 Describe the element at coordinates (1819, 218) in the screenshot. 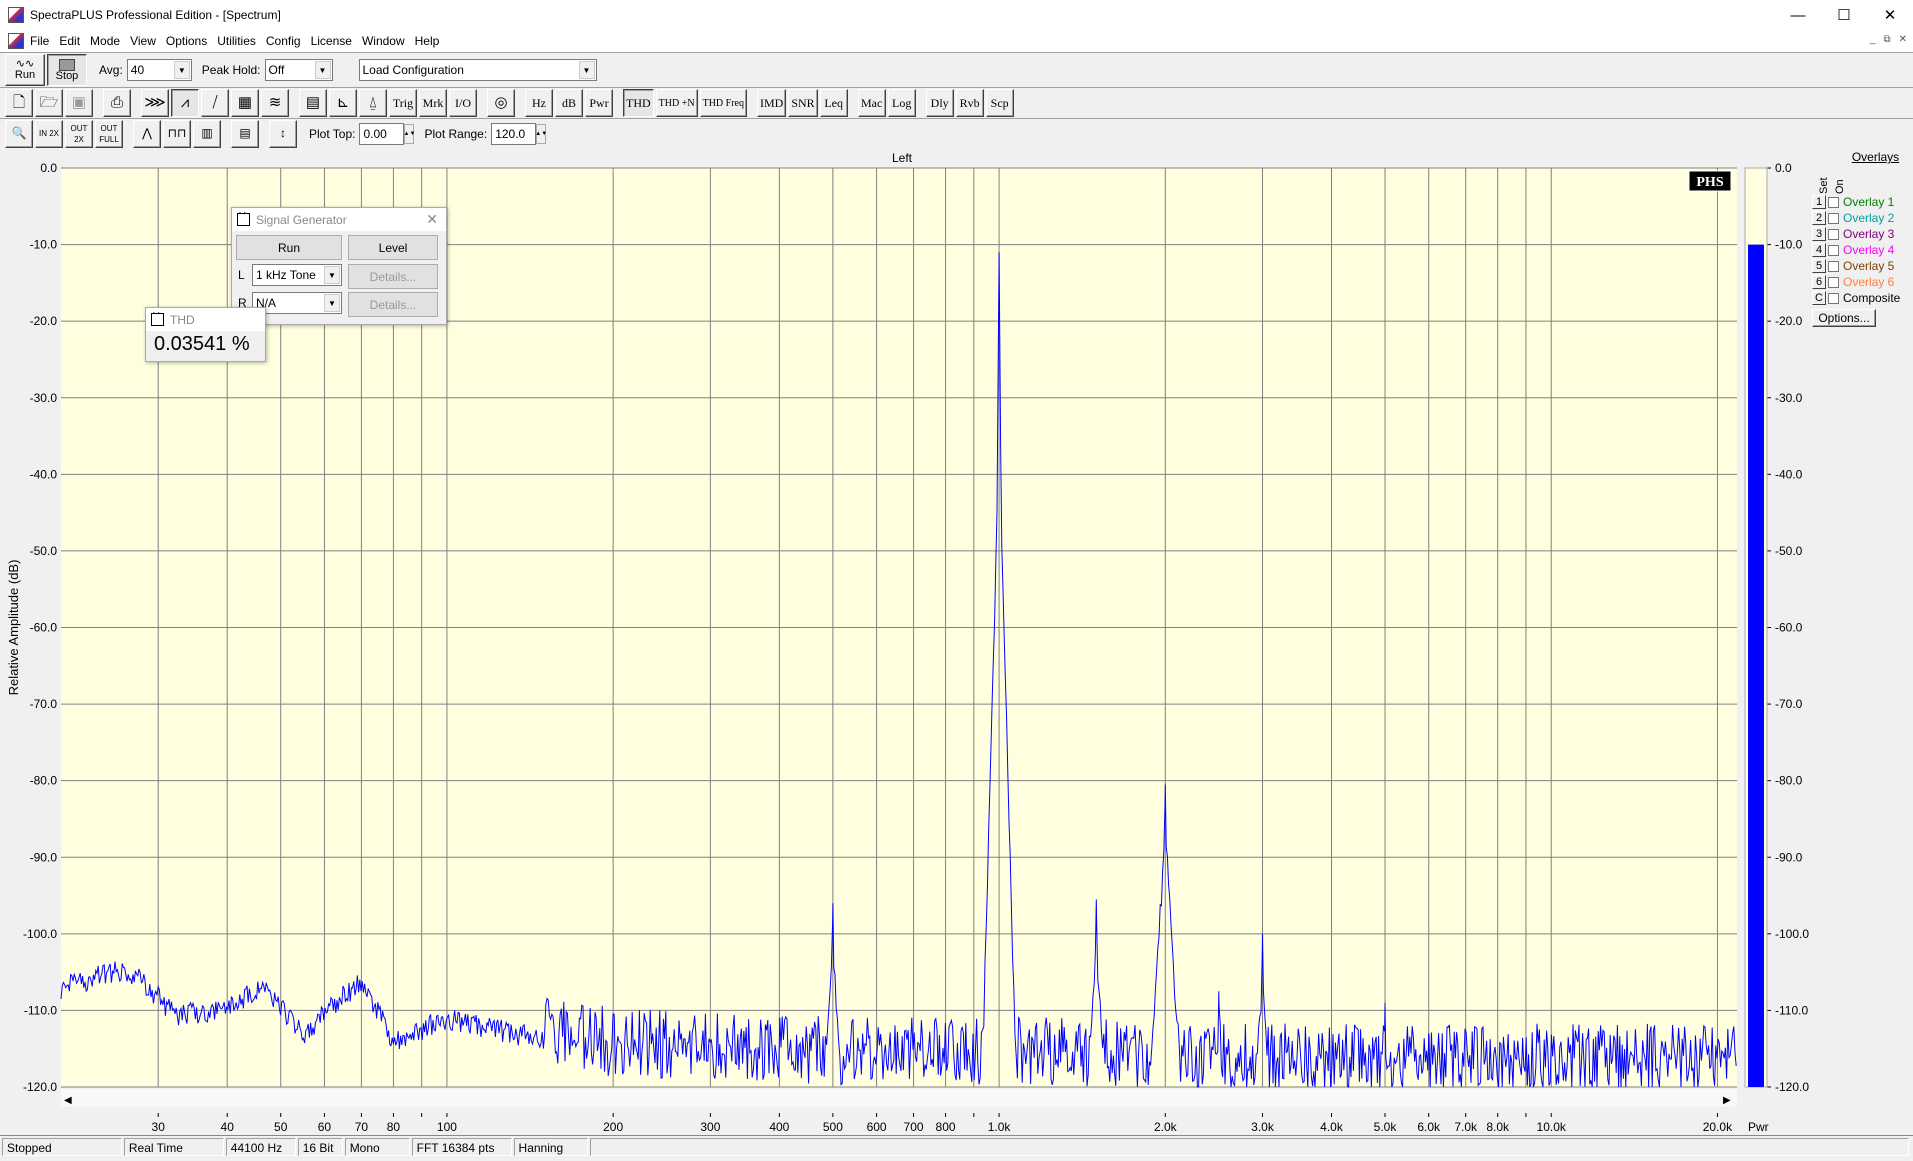

I see `overlay-set-button: 2` at that location.